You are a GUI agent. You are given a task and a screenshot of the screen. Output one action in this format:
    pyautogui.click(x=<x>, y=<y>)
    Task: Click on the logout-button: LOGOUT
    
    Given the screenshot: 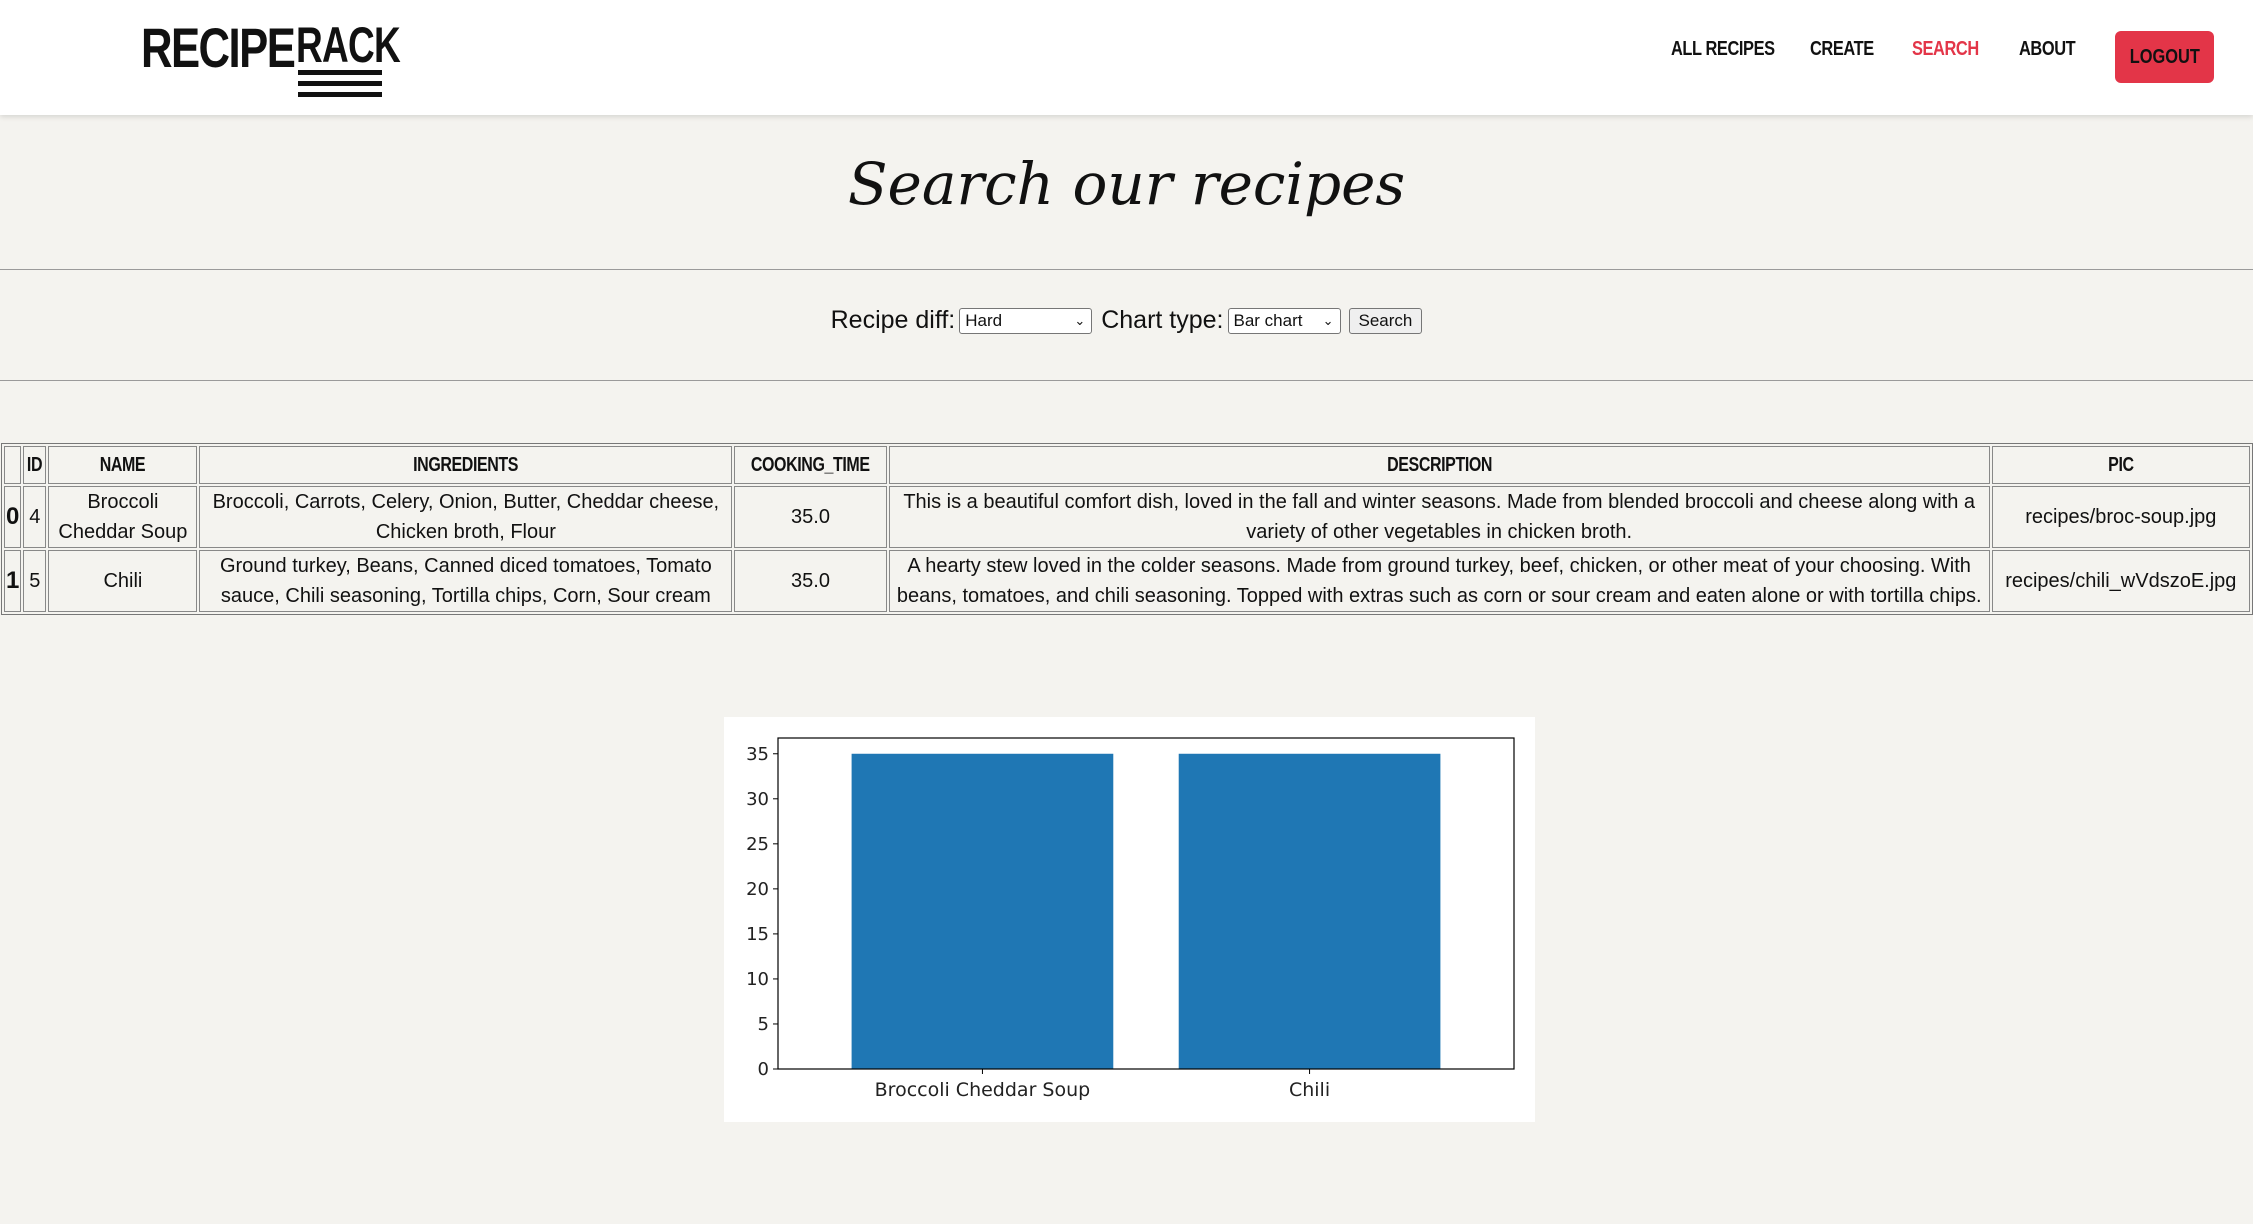 What is the action you would take?
    pyautogui.click(x=2164, y=57)
    